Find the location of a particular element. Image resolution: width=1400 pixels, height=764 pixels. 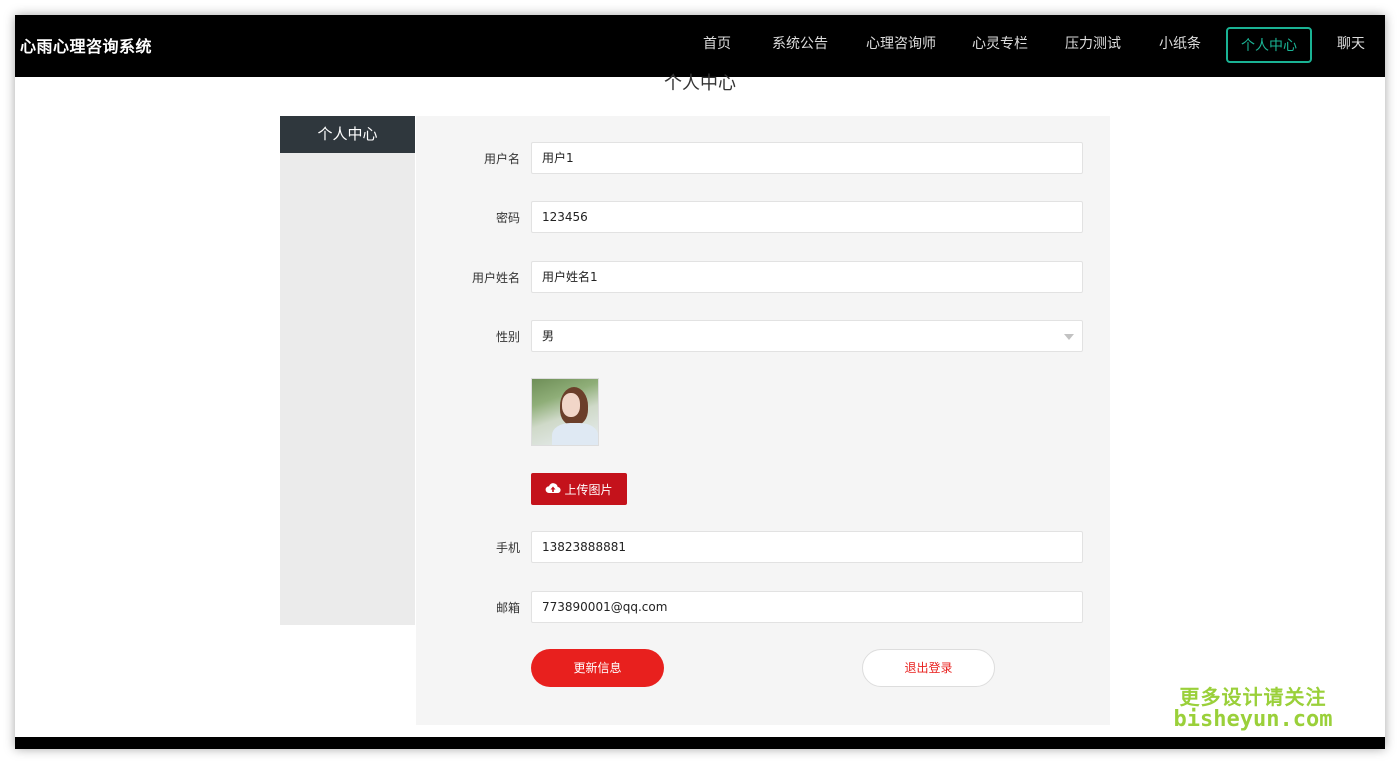

password-label: 密码 is located at coordinates (507, 218).